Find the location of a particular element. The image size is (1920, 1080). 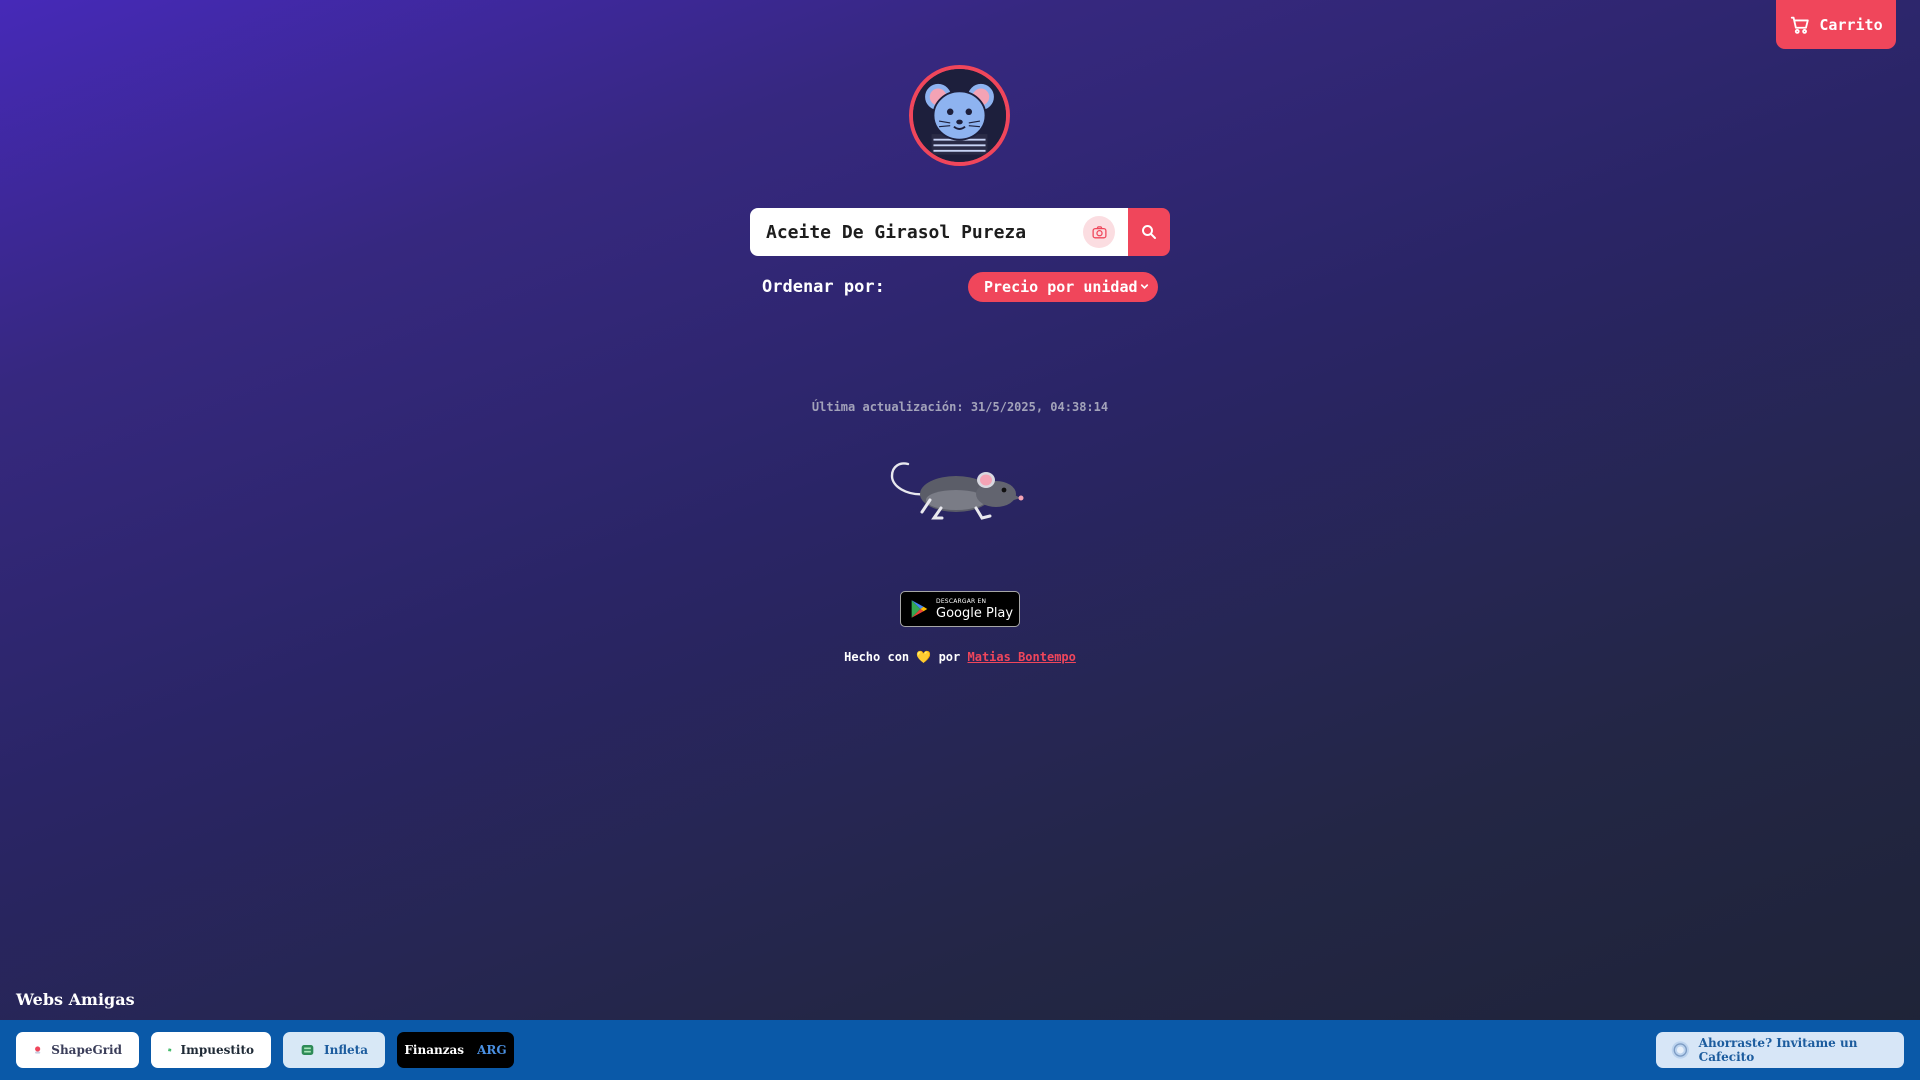

friend-link-finanzas-arg: Finanzas ARG is located at coordinates (455, 1050).